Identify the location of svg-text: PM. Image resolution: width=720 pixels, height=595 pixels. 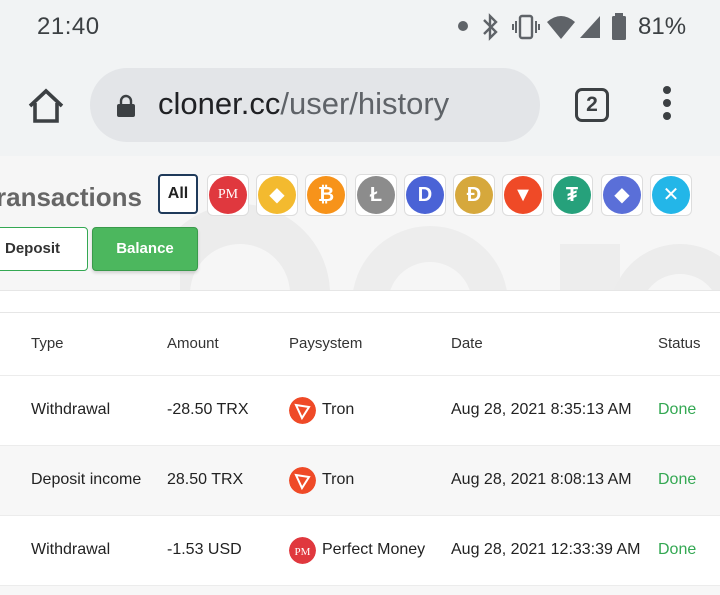
(303, 552).